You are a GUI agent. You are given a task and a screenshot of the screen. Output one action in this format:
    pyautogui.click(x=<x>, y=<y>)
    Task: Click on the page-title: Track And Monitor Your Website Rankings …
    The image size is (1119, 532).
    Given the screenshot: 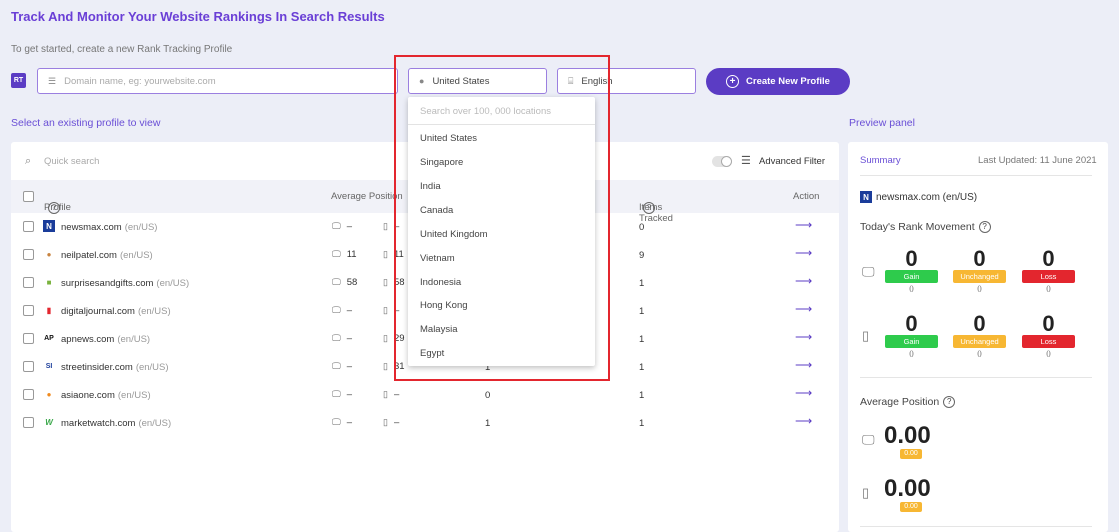 What is the action you would take?
    pyautogui.click(x=198, y=16)
    